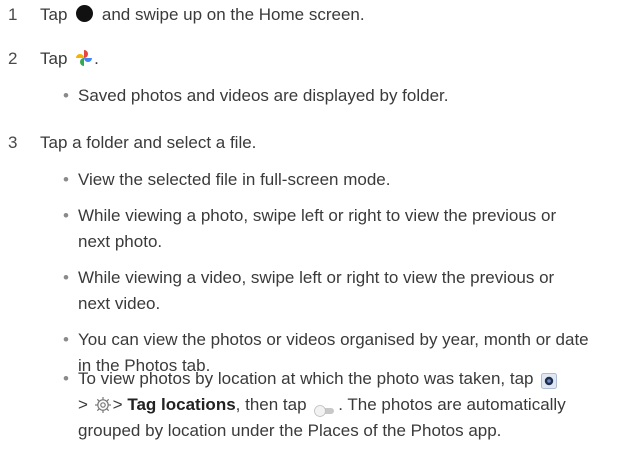 The image size is (644, 449). What do you see at coordinates (85, 14) in the screenshot?
I see `home-button-icon` at bounding box center [85, 14].